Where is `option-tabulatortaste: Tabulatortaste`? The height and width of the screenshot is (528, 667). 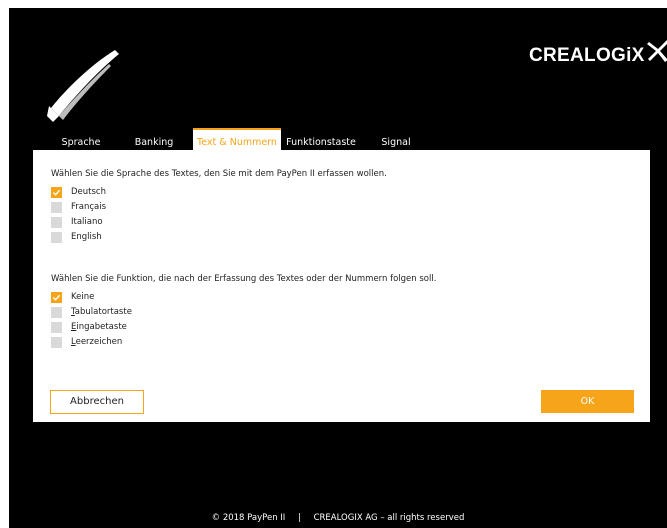 option-tabulatortaste: Tabulatortaste is located at coordinates (91, 312).